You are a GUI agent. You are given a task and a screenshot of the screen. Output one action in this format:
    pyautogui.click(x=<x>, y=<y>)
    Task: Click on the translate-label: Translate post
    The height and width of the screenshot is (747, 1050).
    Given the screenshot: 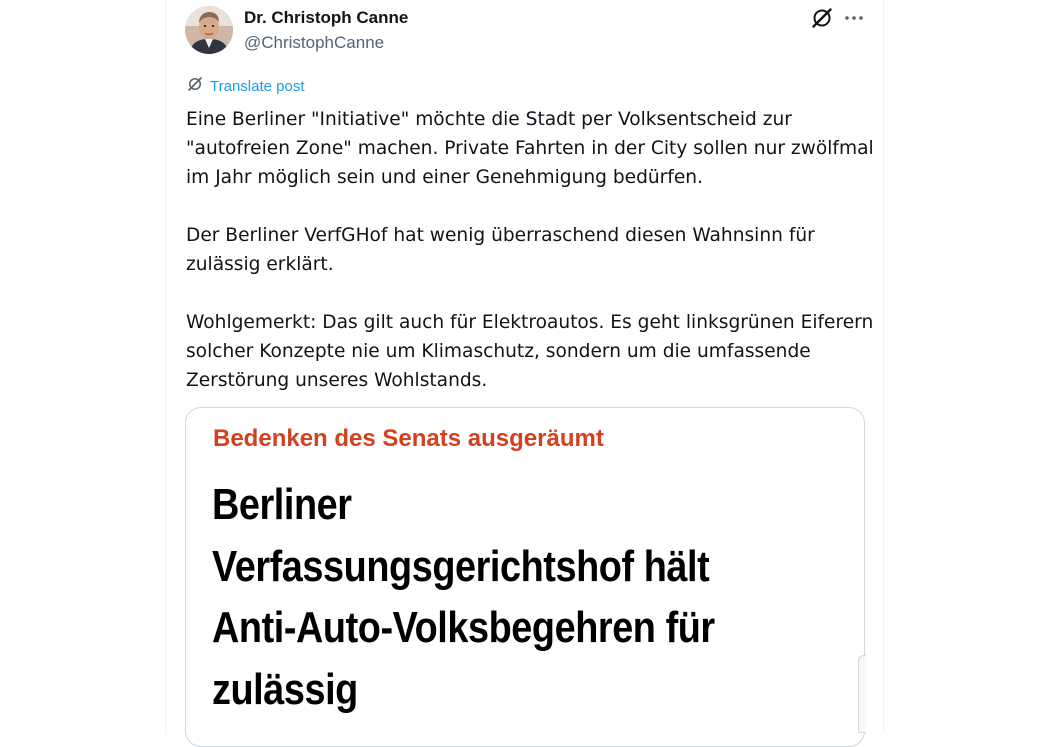 What is the action you would take?
    pyautogui.click(x=257, y=86)
    